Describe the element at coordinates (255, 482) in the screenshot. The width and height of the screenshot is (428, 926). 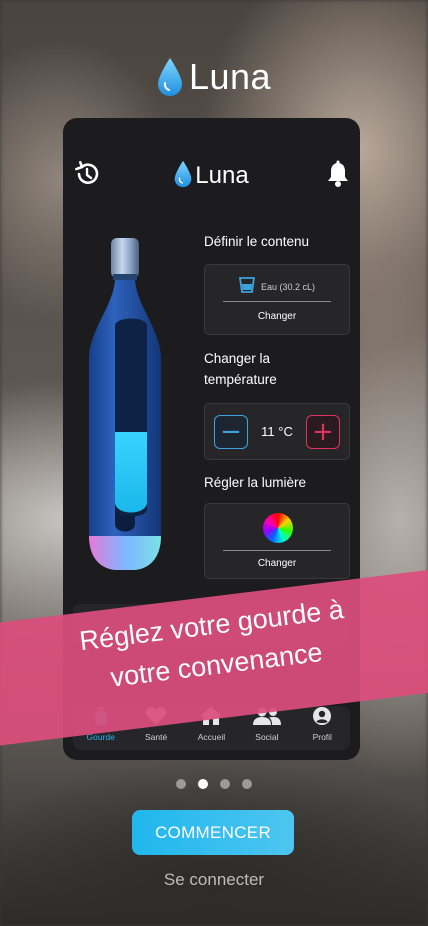
I see `light-title: Régler la lumière` at that location.